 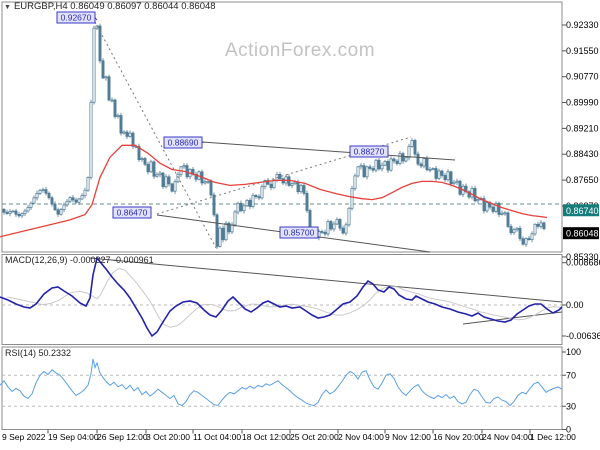 I want to click on svg-text: -0.006366, so click(x=583, y=336).